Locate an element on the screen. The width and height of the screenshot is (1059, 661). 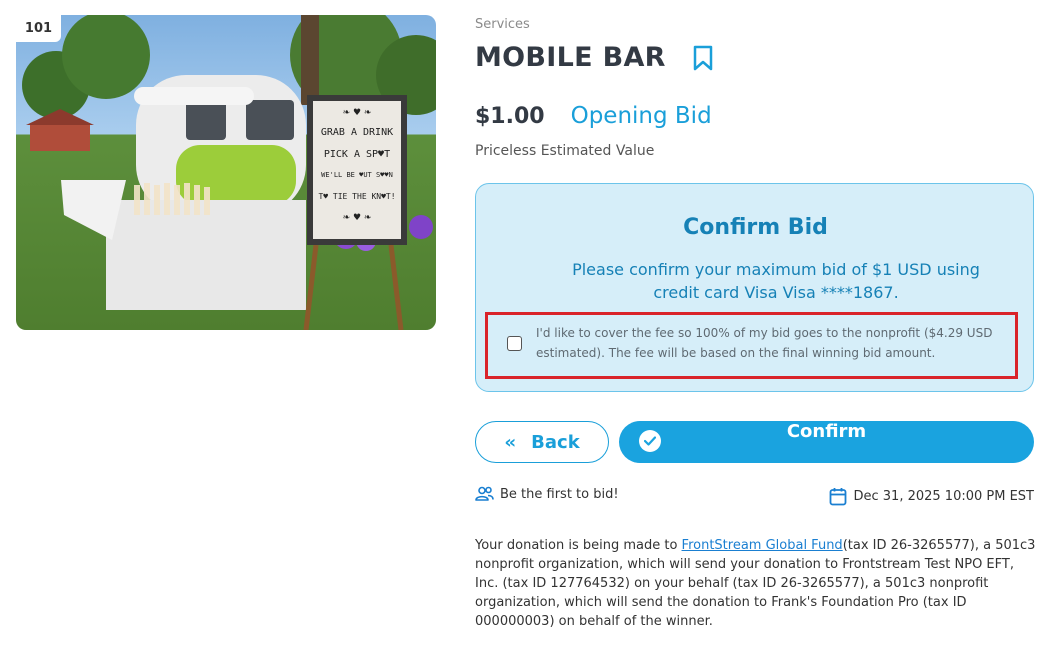
end-date-text: Dec 31, 2025 10:00 PM EST is located at coordinates (943, 496).